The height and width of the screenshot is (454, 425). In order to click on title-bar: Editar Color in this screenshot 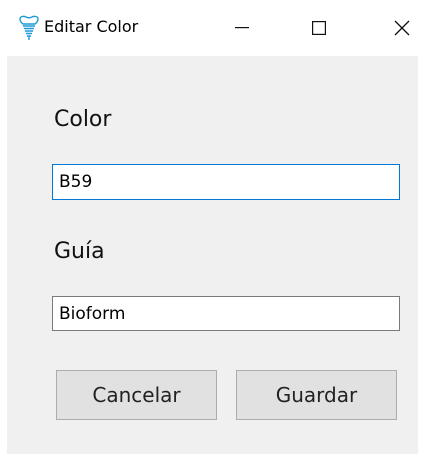, I will do `click(212, 28)`.